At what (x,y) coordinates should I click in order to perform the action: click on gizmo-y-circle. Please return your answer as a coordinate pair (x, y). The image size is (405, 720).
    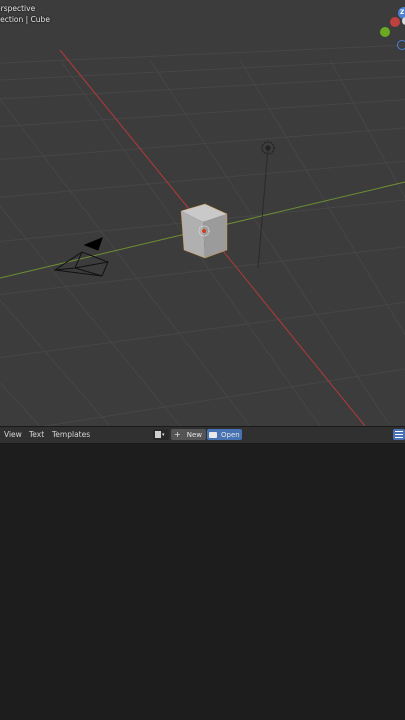
    Looking at the image, I should click on (385, 32).